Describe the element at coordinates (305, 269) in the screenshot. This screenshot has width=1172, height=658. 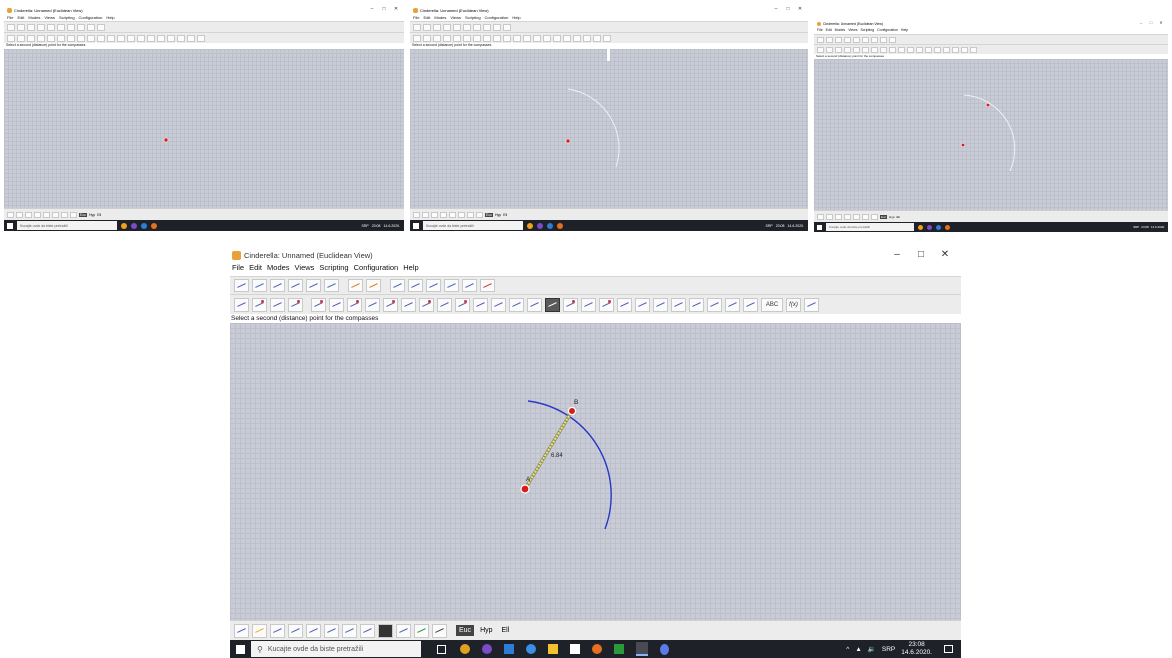
I see `menu-views: Views` at that location.